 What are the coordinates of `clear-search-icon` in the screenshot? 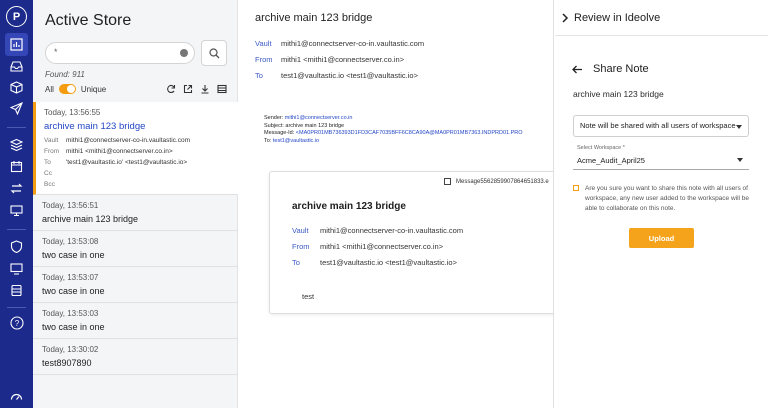 It's located at (184, 53).